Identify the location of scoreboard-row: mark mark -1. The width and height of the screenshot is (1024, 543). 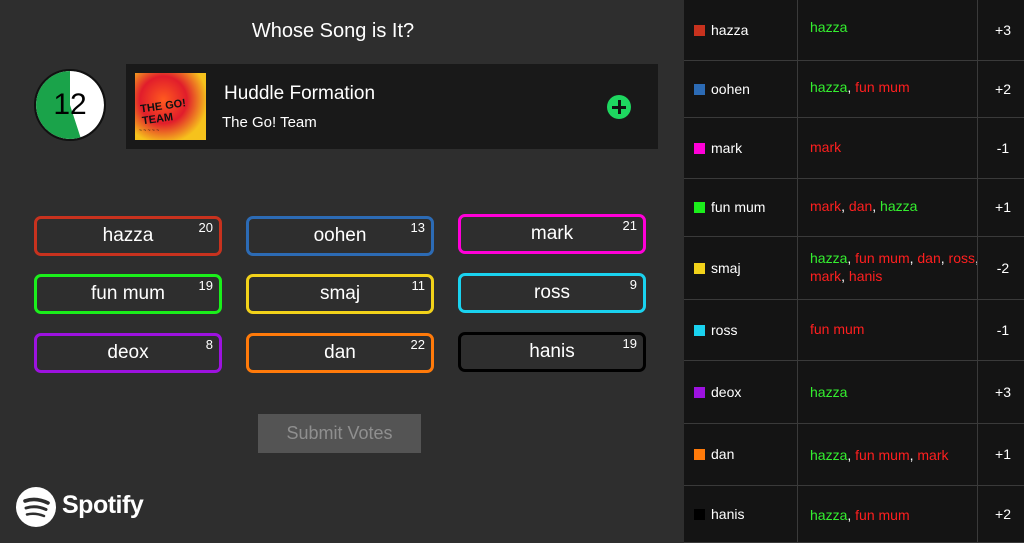
(854, 148).